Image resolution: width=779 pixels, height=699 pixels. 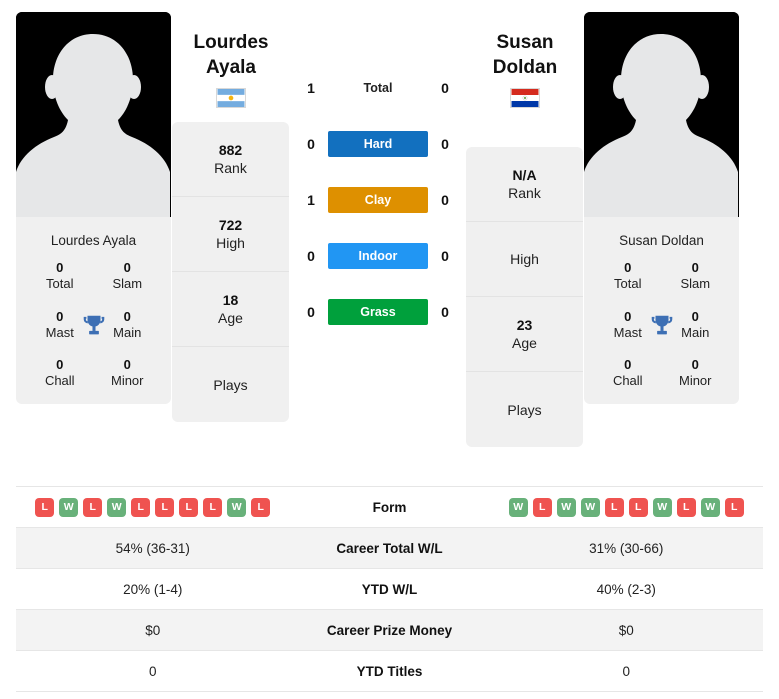 I want to click on form-badges-right: WLWWLLWLWL, so click(x=627, y=507).